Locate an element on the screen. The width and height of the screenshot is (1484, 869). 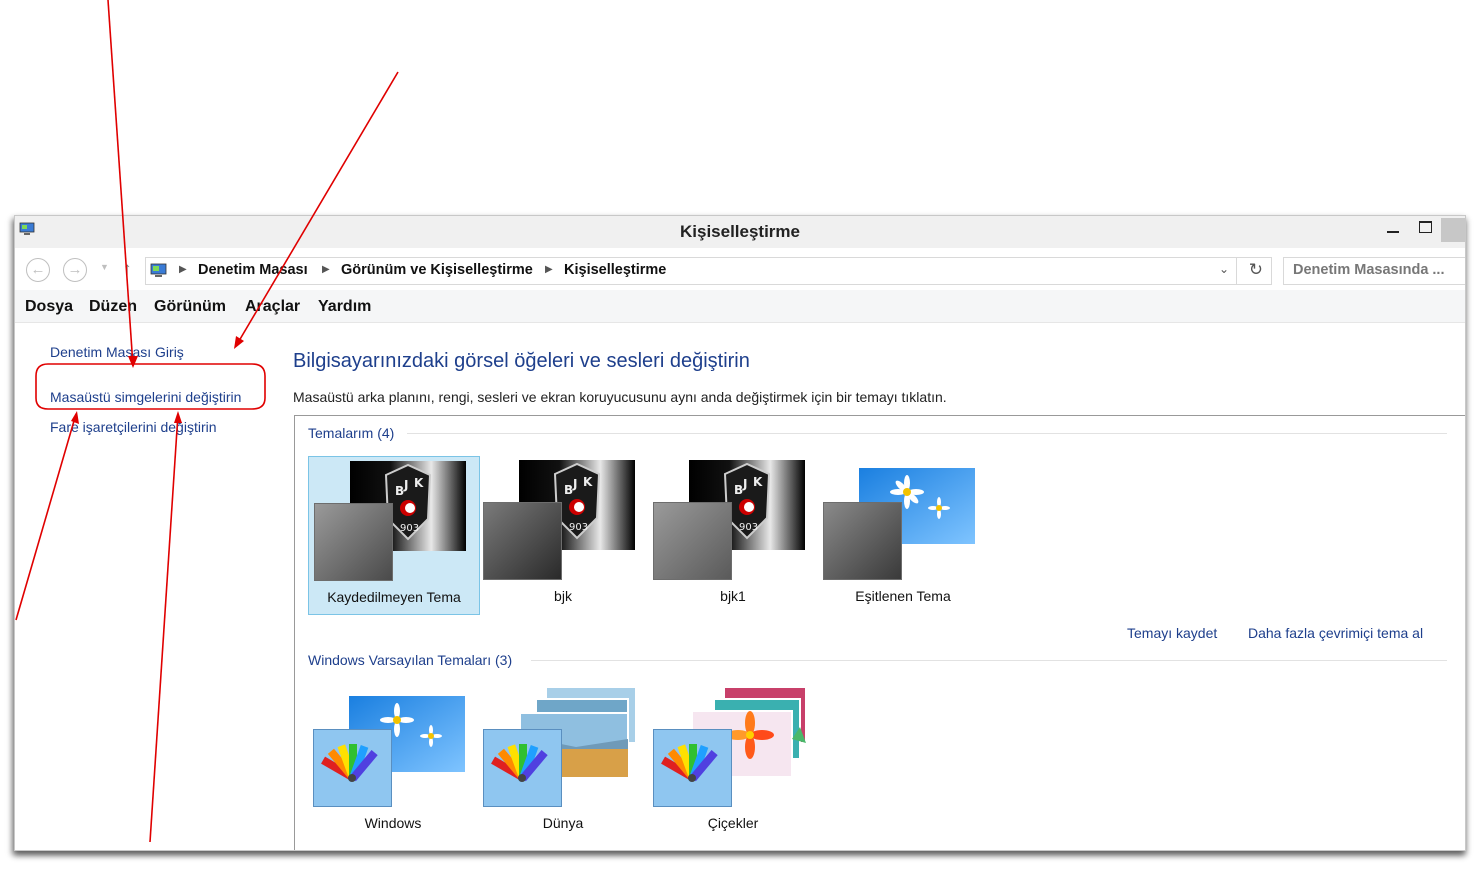
menu-view: Görünüm is located at coordinates (190, 307).